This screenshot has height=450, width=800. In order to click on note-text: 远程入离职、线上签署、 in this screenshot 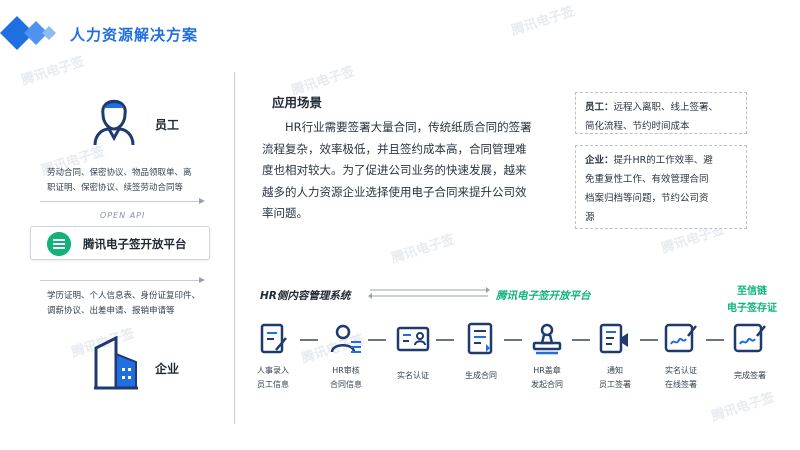, I will do `click(666, 107)`.